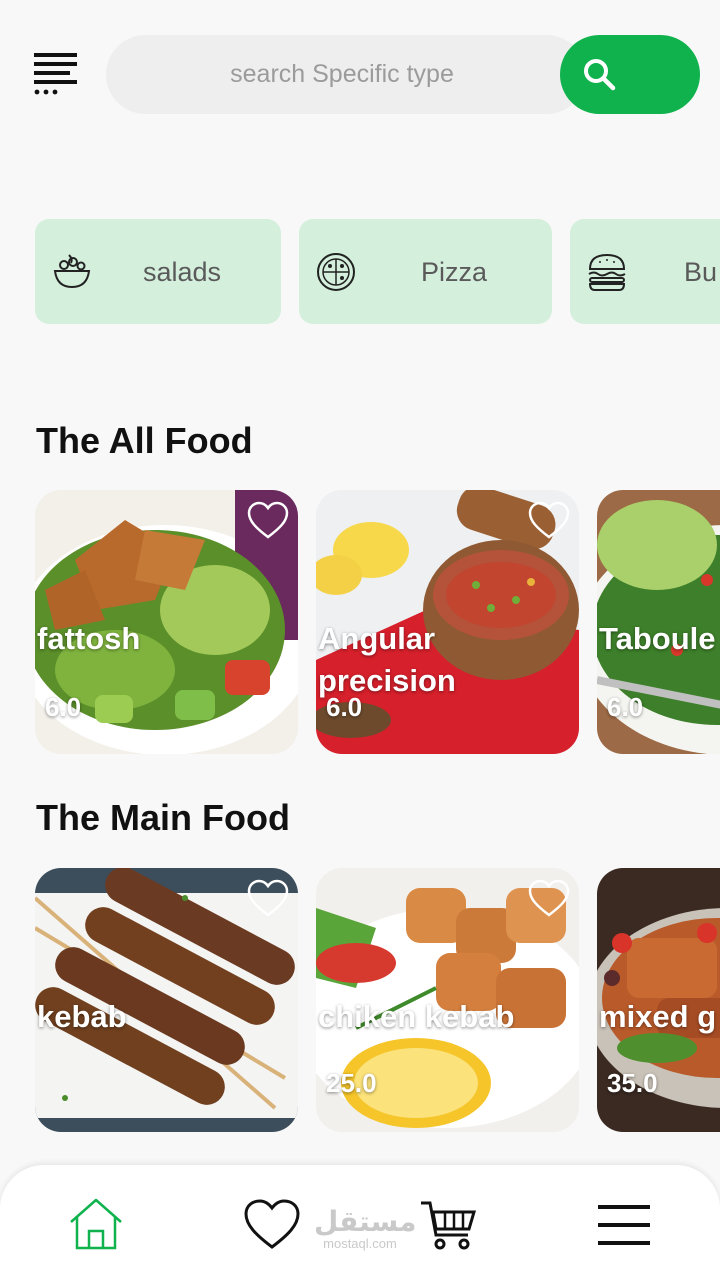 The width and height of the screenshot is (720, 1280). Describe the element at coordinates (96, 1225) in the screenshot. I see `home-icon` at that location.